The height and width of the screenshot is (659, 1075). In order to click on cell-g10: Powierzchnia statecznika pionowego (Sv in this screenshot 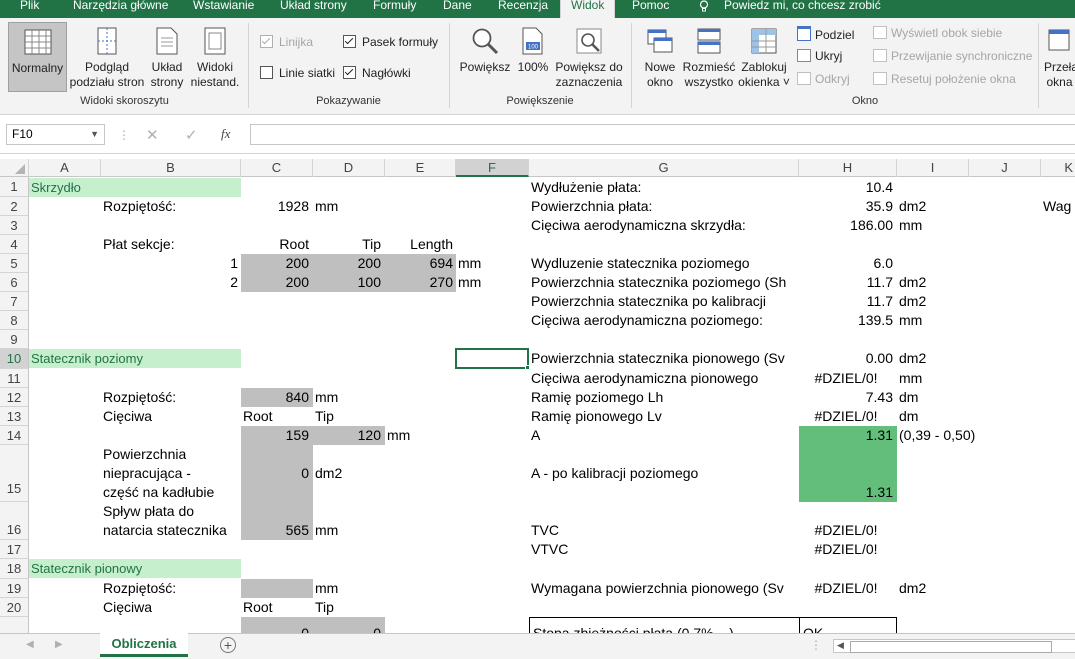, I will do `click(664, 358)`.